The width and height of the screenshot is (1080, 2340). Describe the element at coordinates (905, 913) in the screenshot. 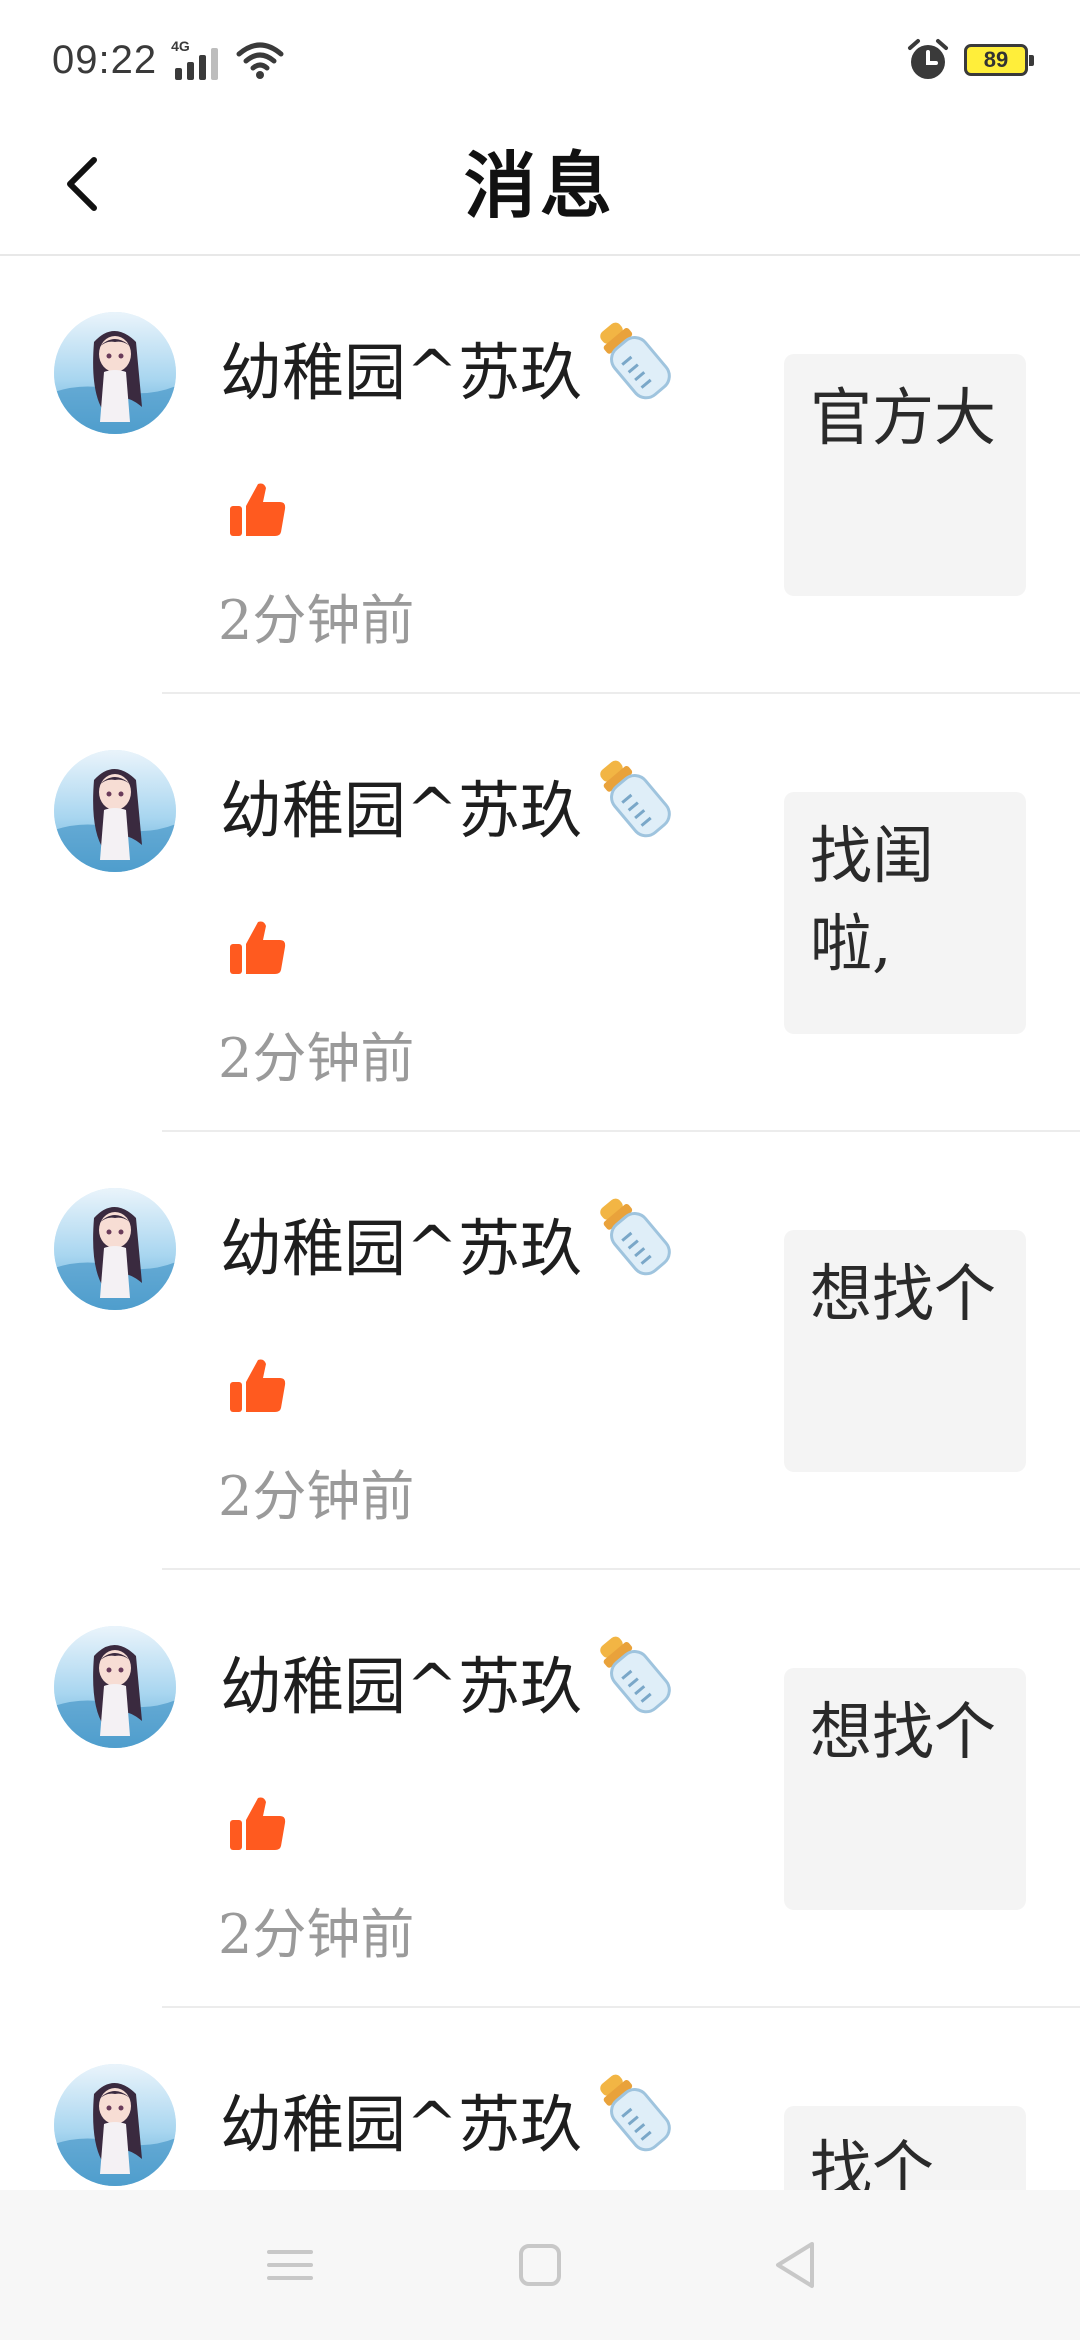

I see `post-preview: 找闺啦,` at that location.